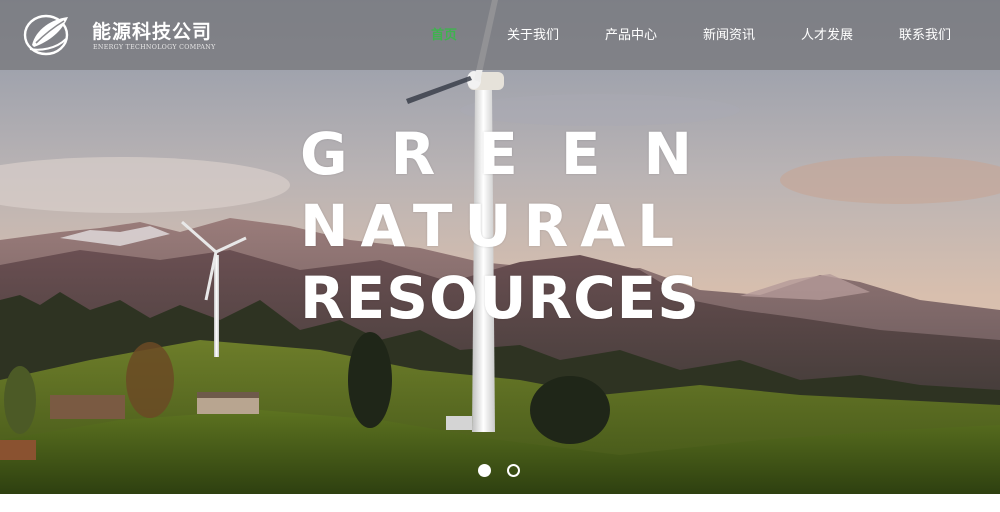  What do you see at coordinates (493, 226) in the screenshot?
I see `headline-line-2: NATURAL` at bounding box center [493, 226].